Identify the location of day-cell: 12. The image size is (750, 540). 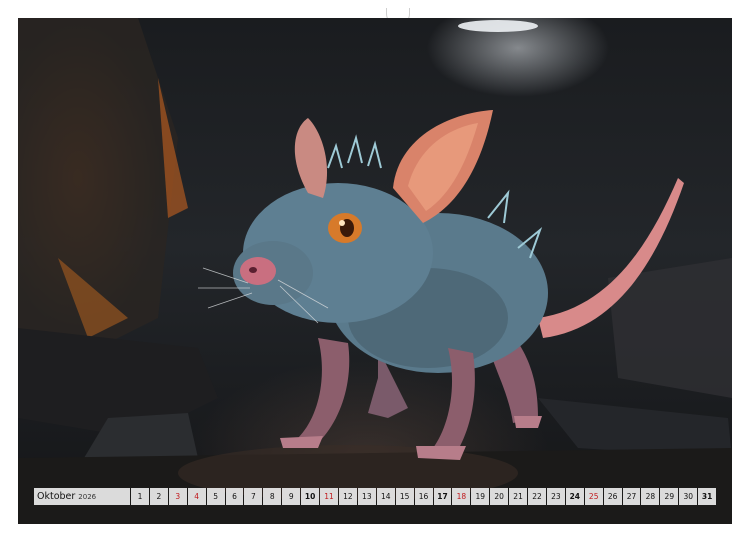
(347, 496).